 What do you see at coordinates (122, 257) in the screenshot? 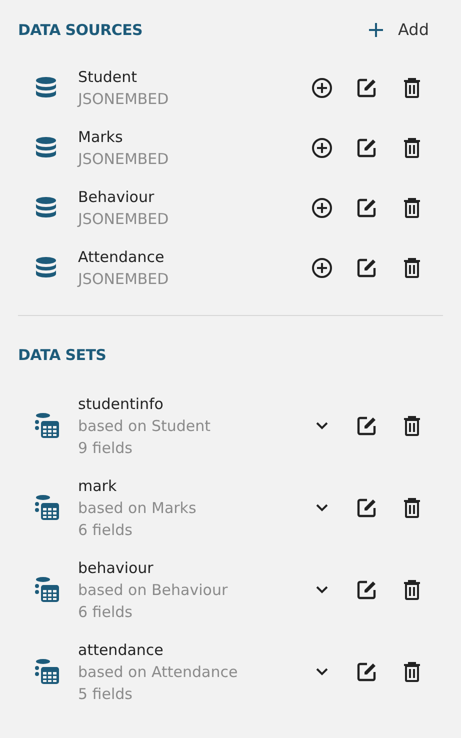
I see `source-name: Attendance` at bounding box center [122, 257].